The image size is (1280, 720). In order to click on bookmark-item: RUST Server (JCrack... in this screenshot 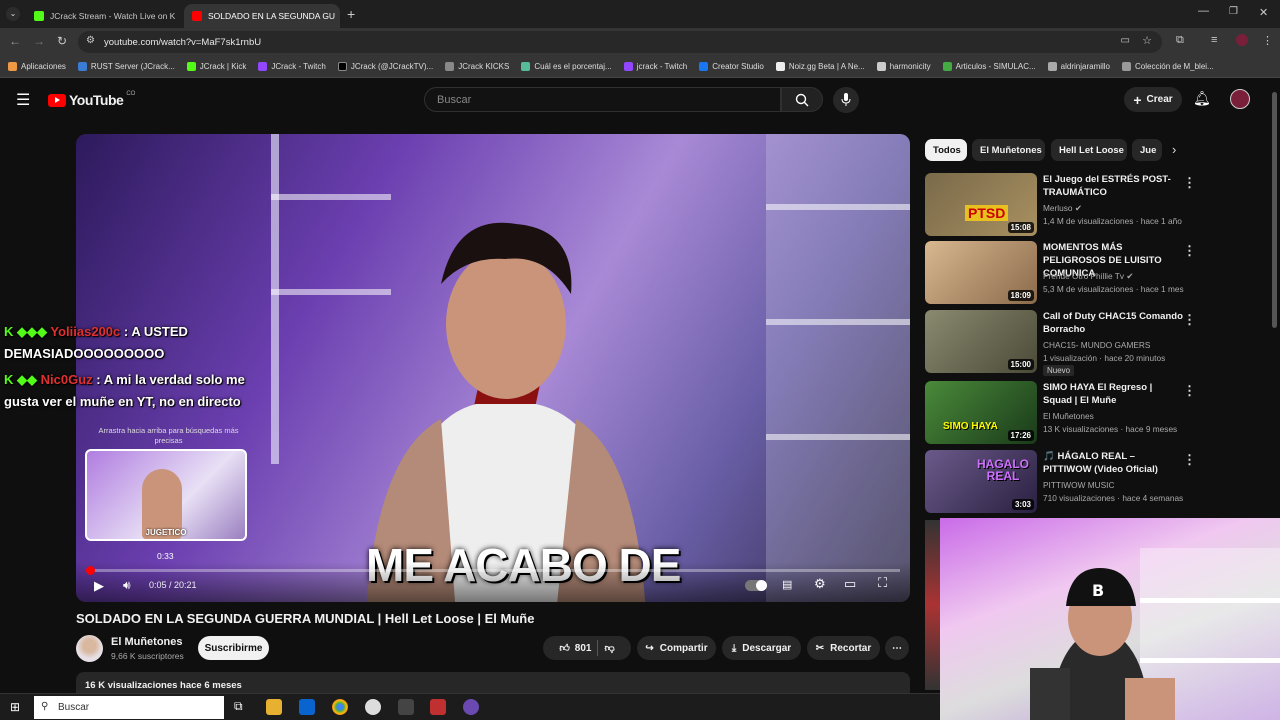, I will do `click(126, 66)`.